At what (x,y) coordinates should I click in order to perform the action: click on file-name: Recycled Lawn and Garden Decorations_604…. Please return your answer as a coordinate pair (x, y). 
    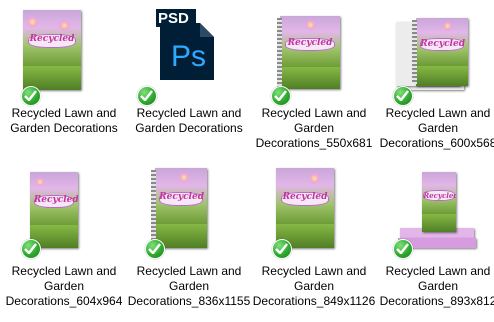
    Looking at the image, I should click on (64, 286).